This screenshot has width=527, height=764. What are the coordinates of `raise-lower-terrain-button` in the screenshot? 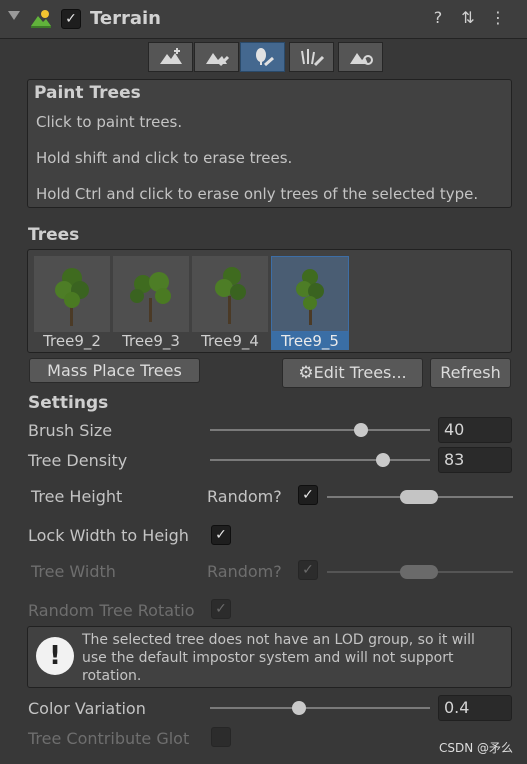 It's located at (170, 57).